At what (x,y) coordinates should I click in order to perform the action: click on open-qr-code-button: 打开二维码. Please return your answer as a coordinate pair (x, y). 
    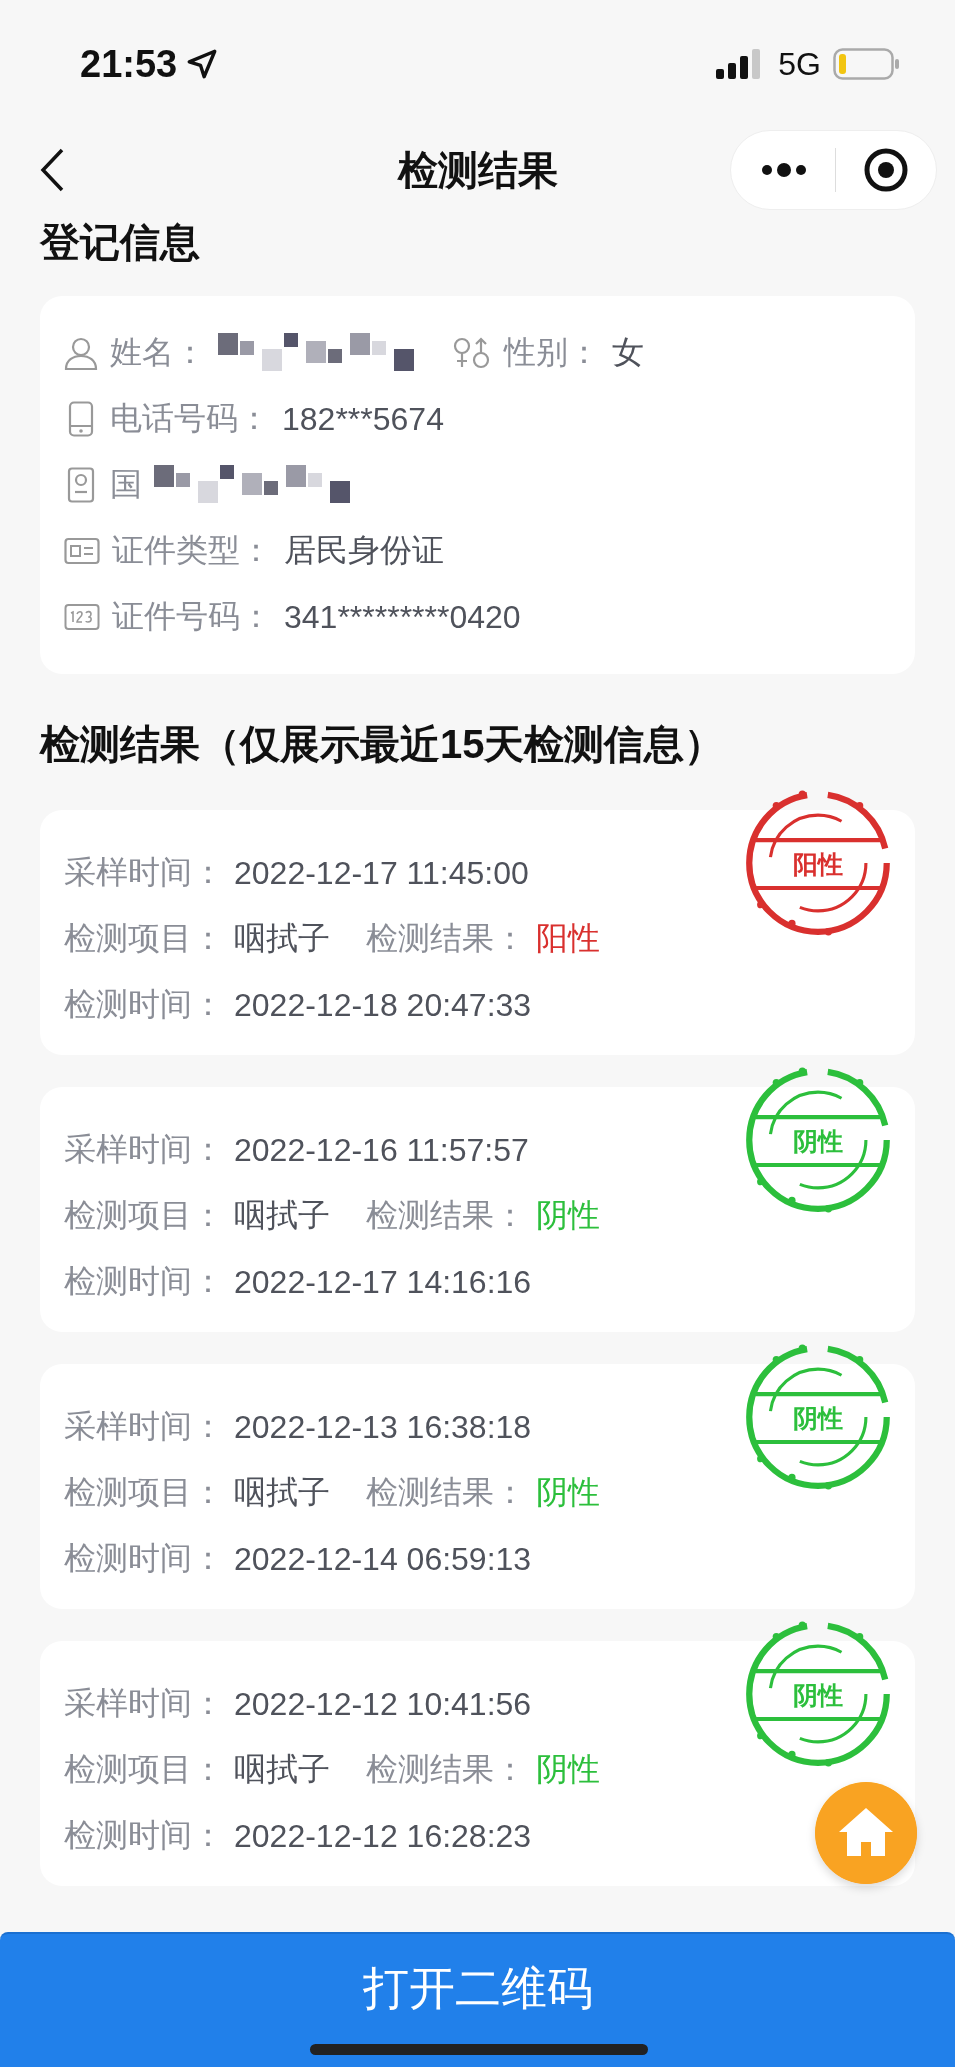
    Looking at the image, I should click on (477, 1999).